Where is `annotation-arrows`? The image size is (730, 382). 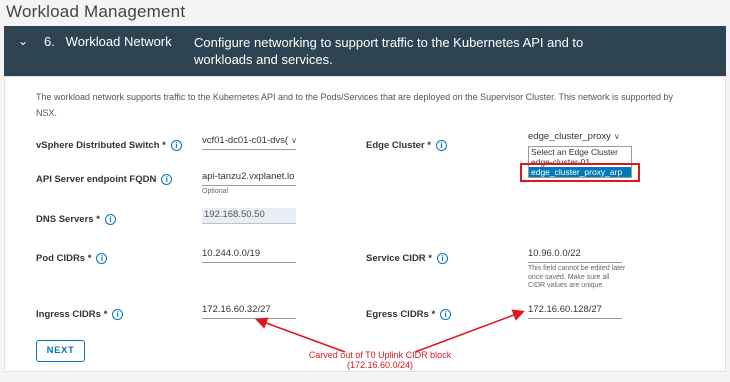
annotation-arrows is located at coordinates (390, 331).